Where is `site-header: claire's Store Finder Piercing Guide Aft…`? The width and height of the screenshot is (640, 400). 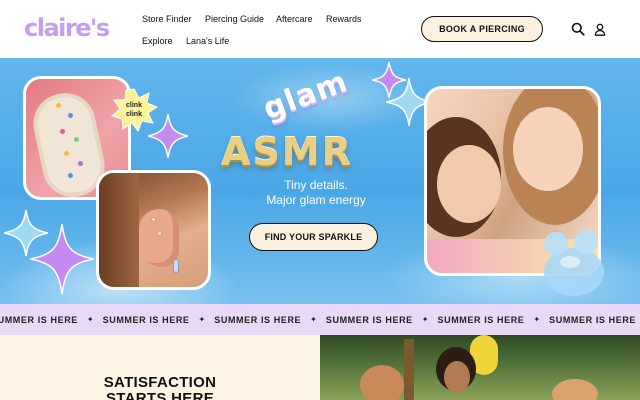
site-header: claire's Store Finder Piercing Guide Aft… is located at coordinates (320, 29).